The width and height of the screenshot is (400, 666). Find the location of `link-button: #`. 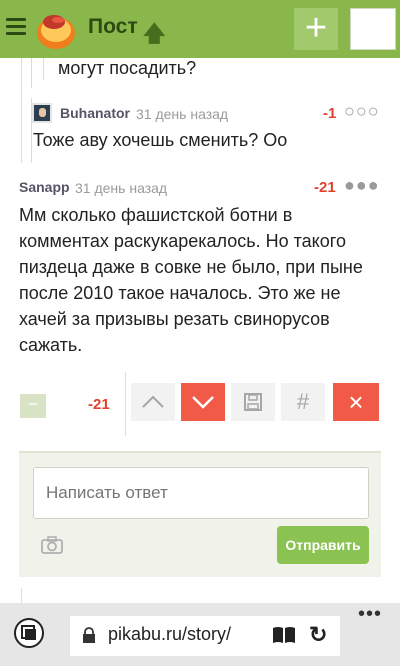

link-button: # is located at coordinates (303, 402).